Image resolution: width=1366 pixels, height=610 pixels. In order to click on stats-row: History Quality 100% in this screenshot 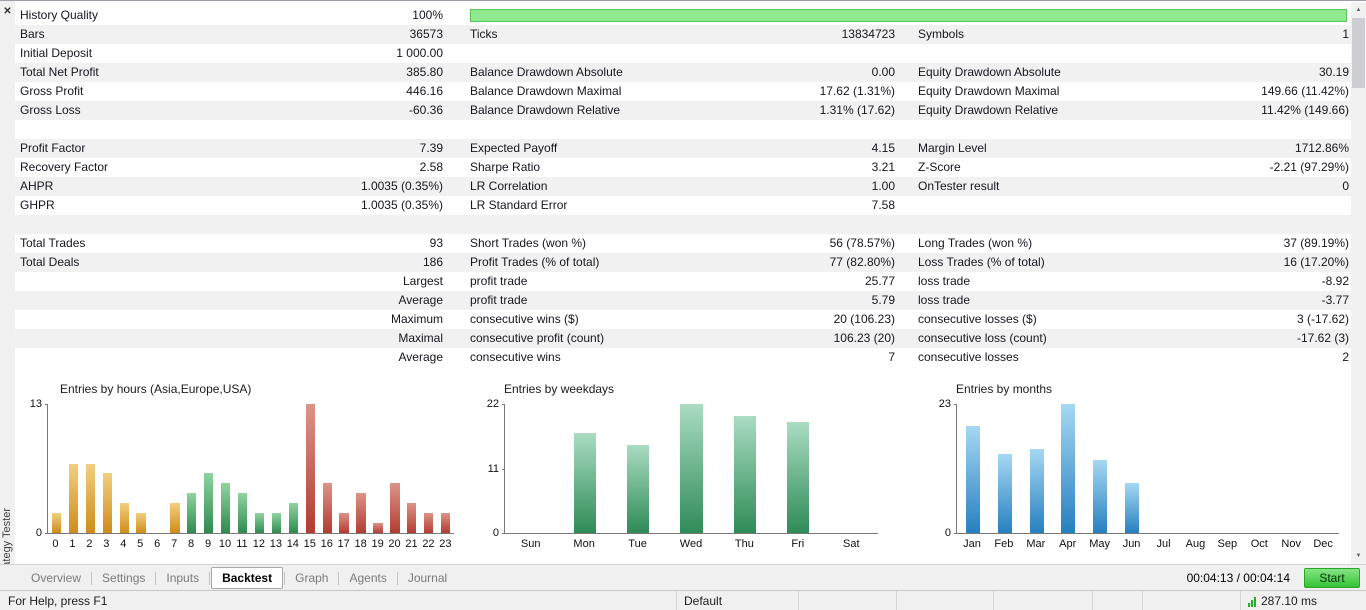, I will do `click(683, 15)`.